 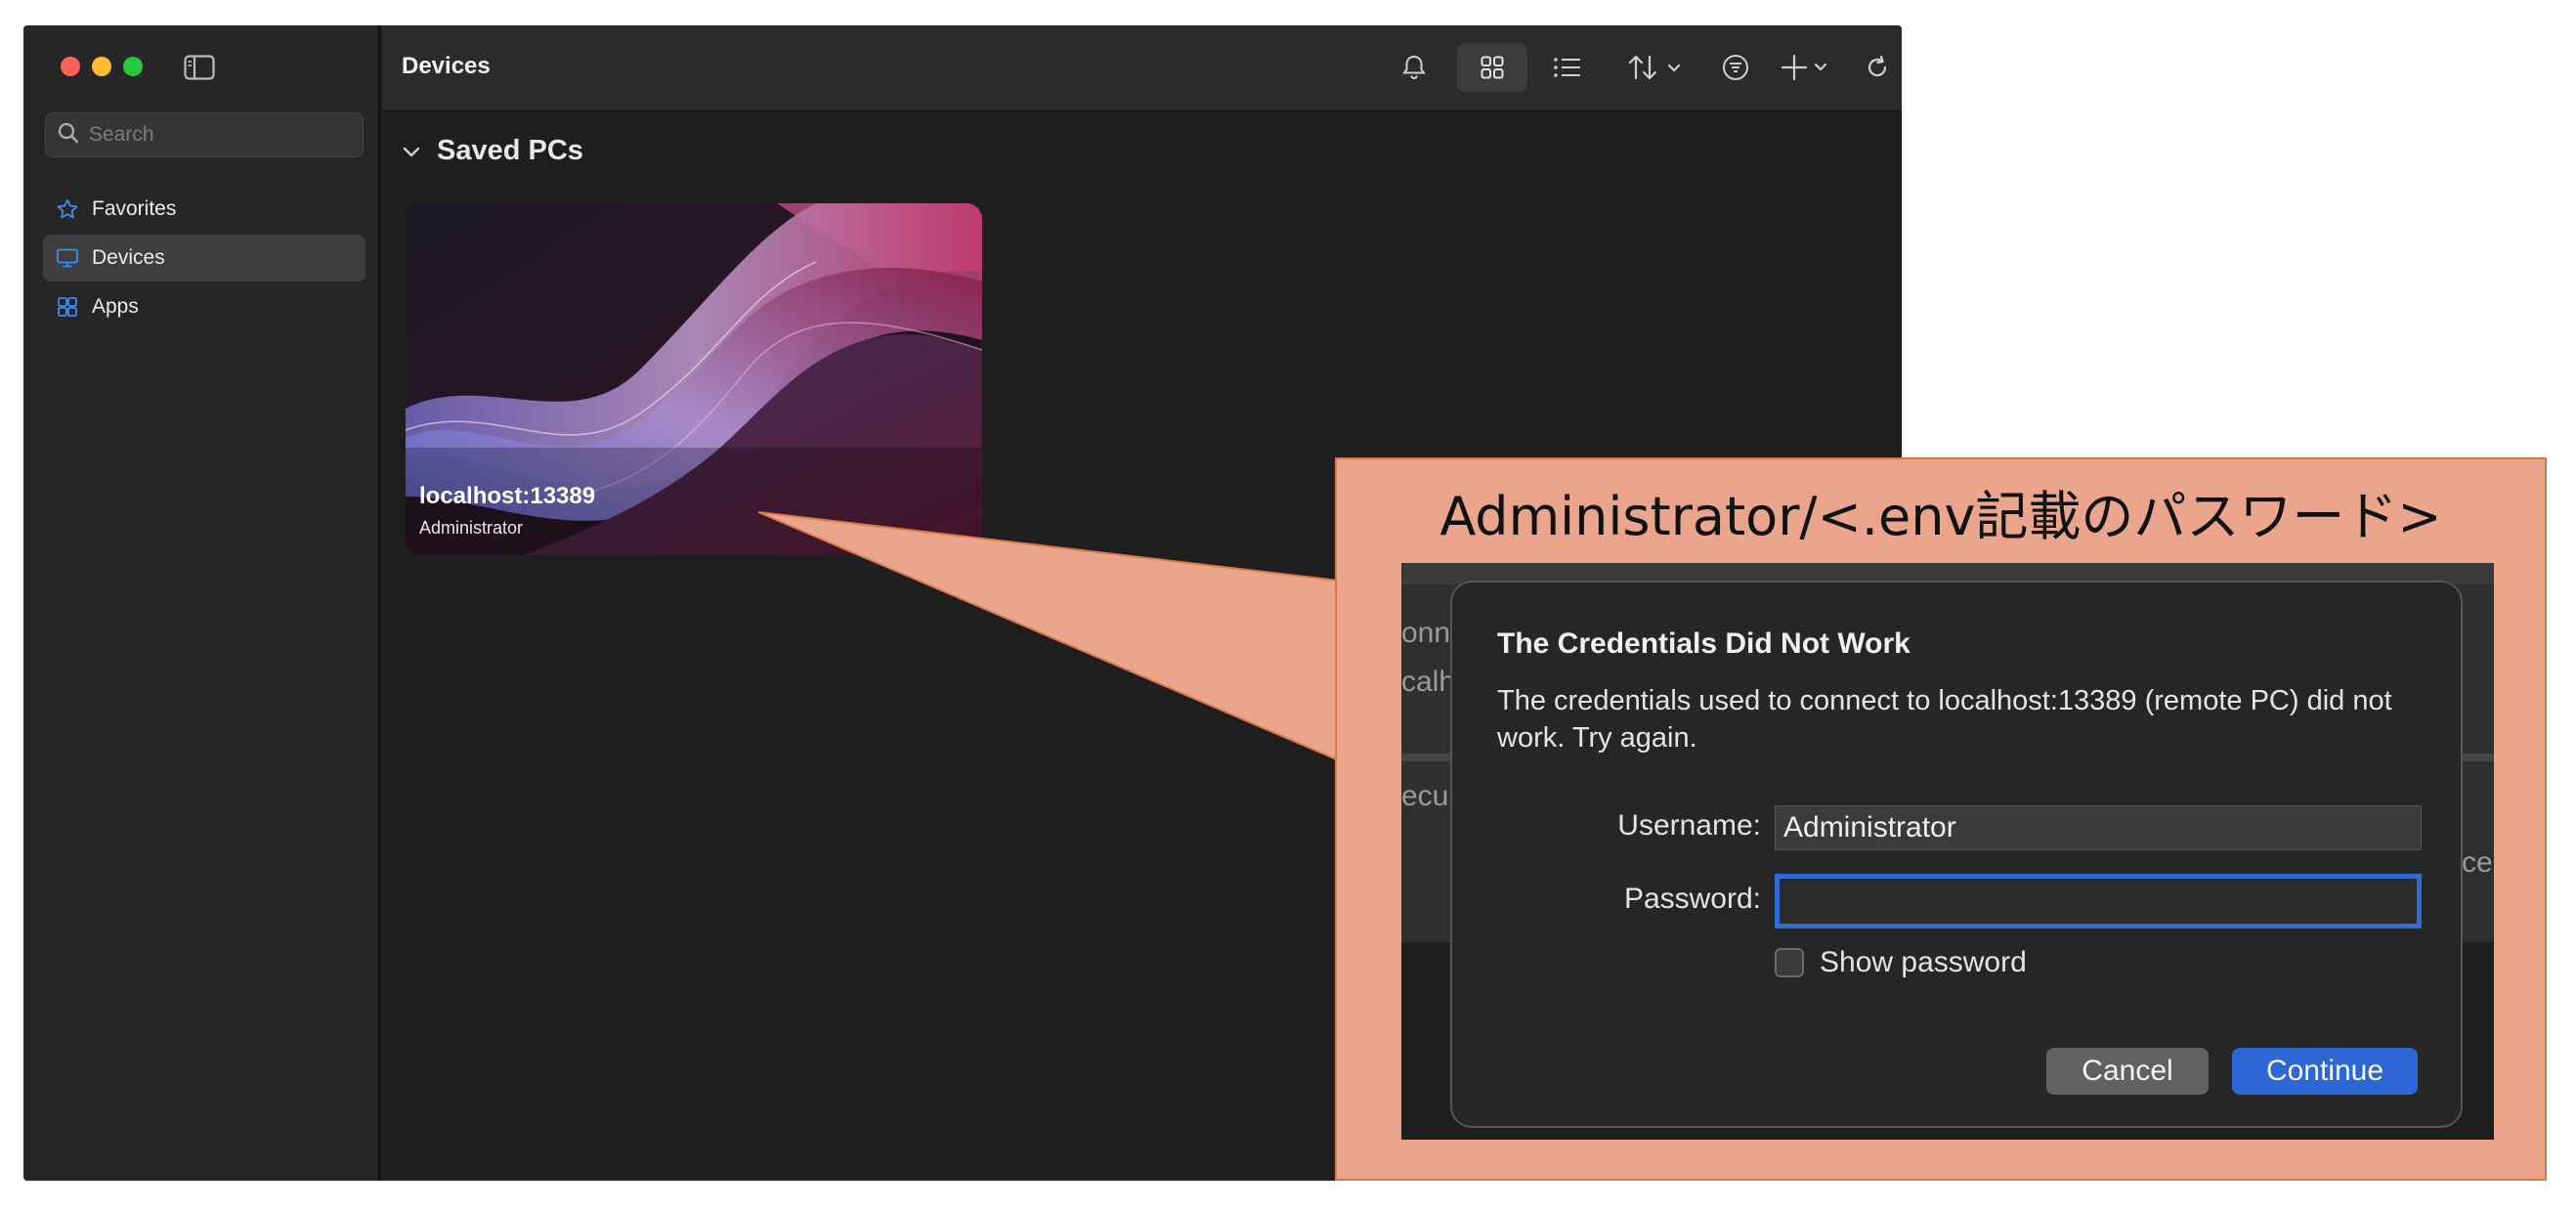 I want to click on page-title: Devices, so click(x=446, y=66).